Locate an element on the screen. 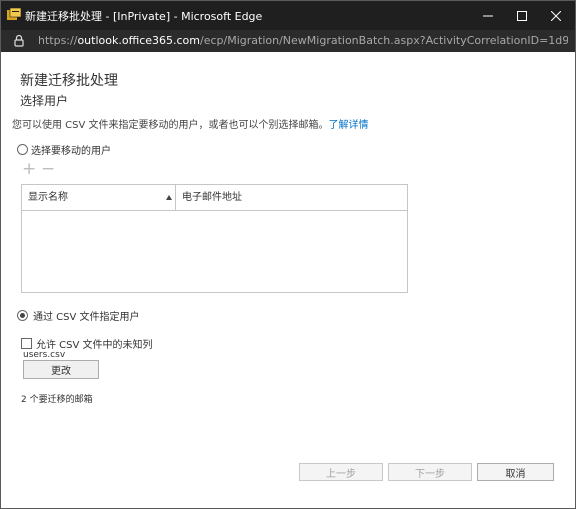 This screenshot has height=509, width=576. csv-option-label: 通过 CSV 文件指定用户 is located at coordinates (86, 317).